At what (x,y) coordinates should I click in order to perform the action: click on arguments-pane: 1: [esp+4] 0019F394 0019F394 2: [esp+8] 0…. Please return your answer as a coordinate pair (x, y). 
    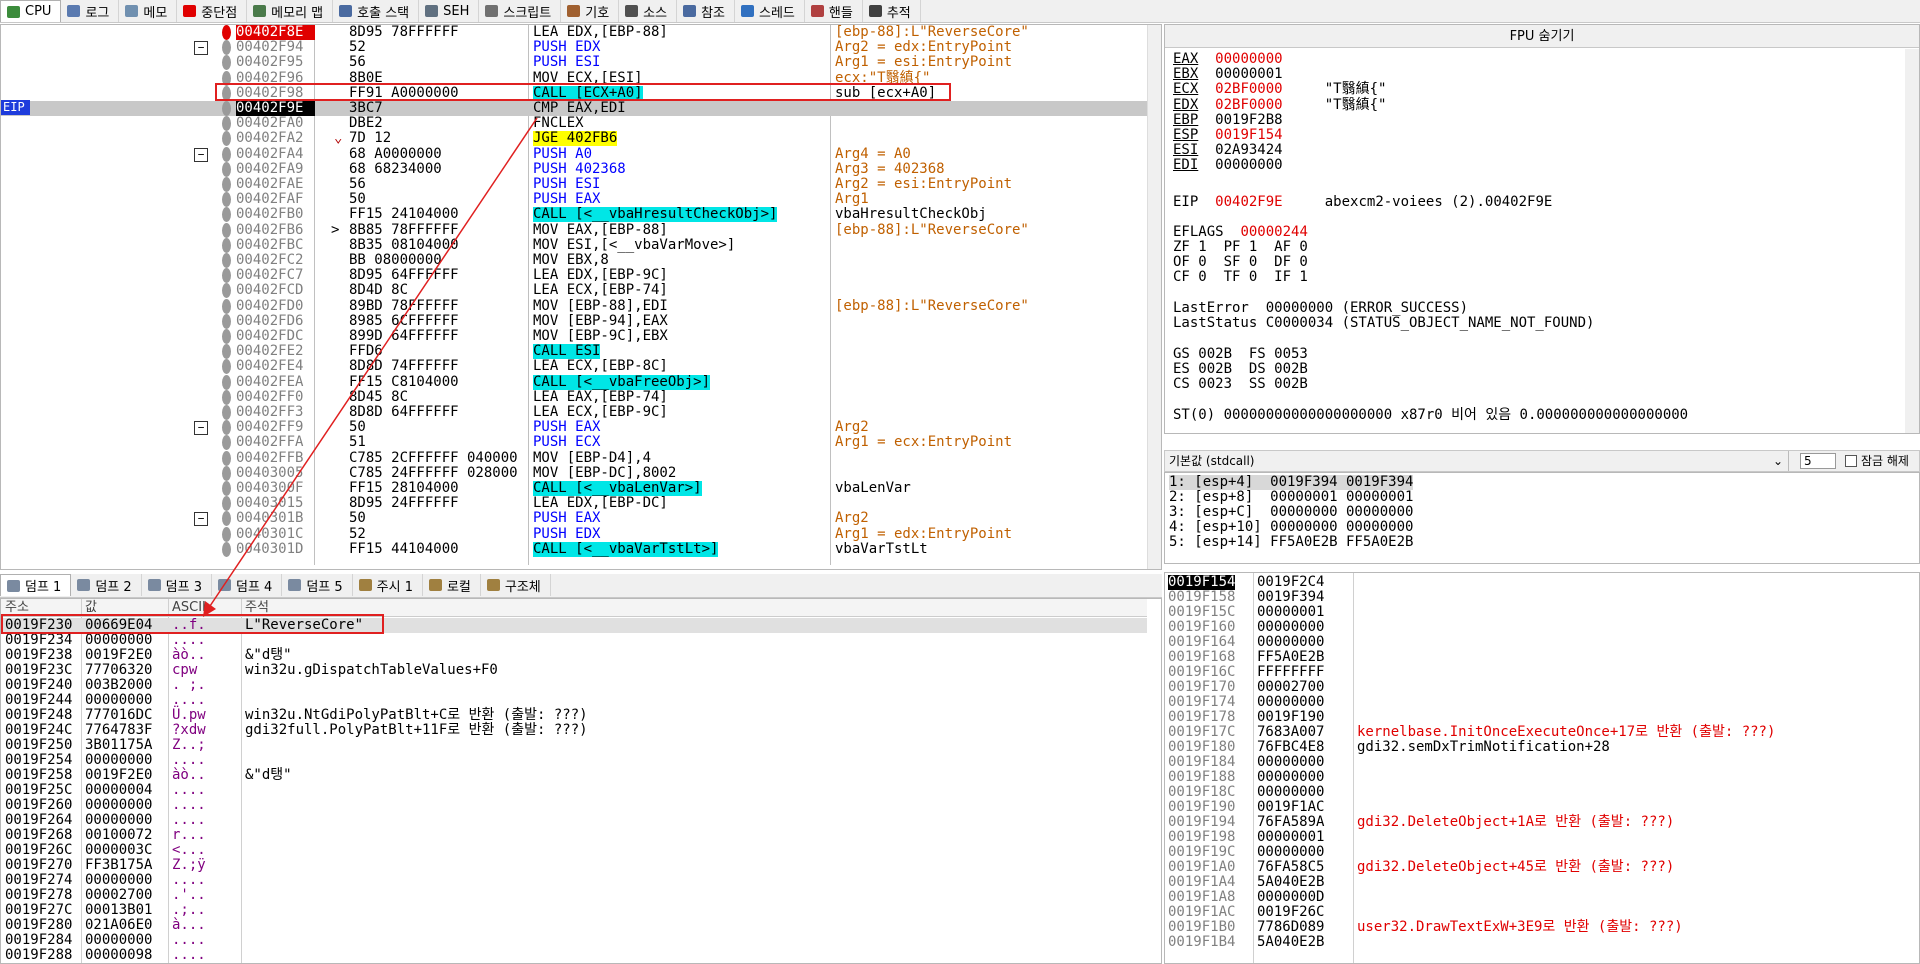
    Looking at the image, I should click on (1542, 518).